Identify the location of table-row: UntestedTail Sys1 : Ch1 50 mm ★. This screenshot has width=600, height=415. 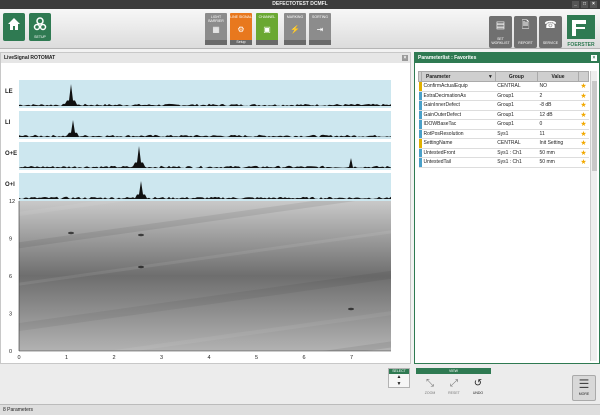
(503, 162).